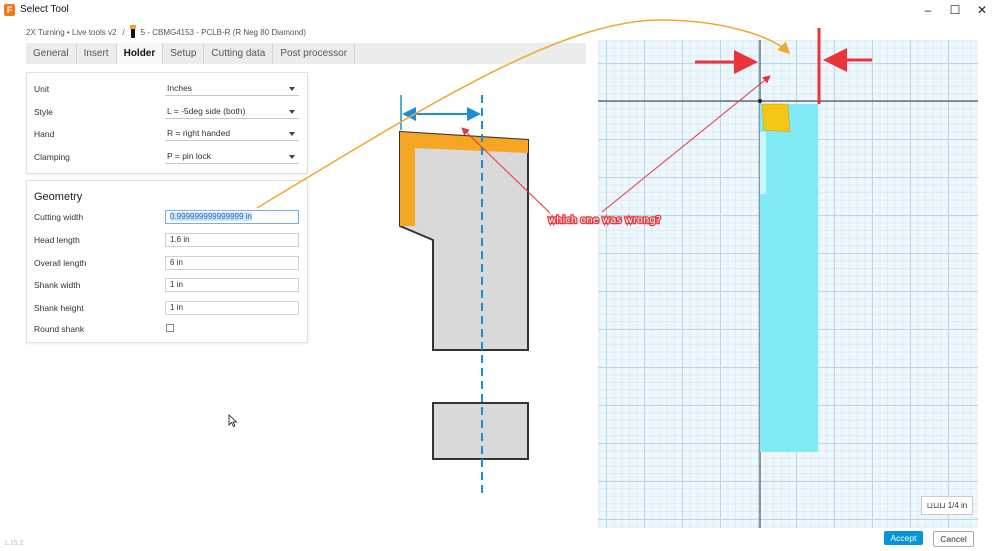 Image resolution: width=999 pixels, height=551 pixels. What do you see at coordinates (14, 543) in the screenshot?
I see `version-label: 1.15.2` at bounding box center [14, 543].